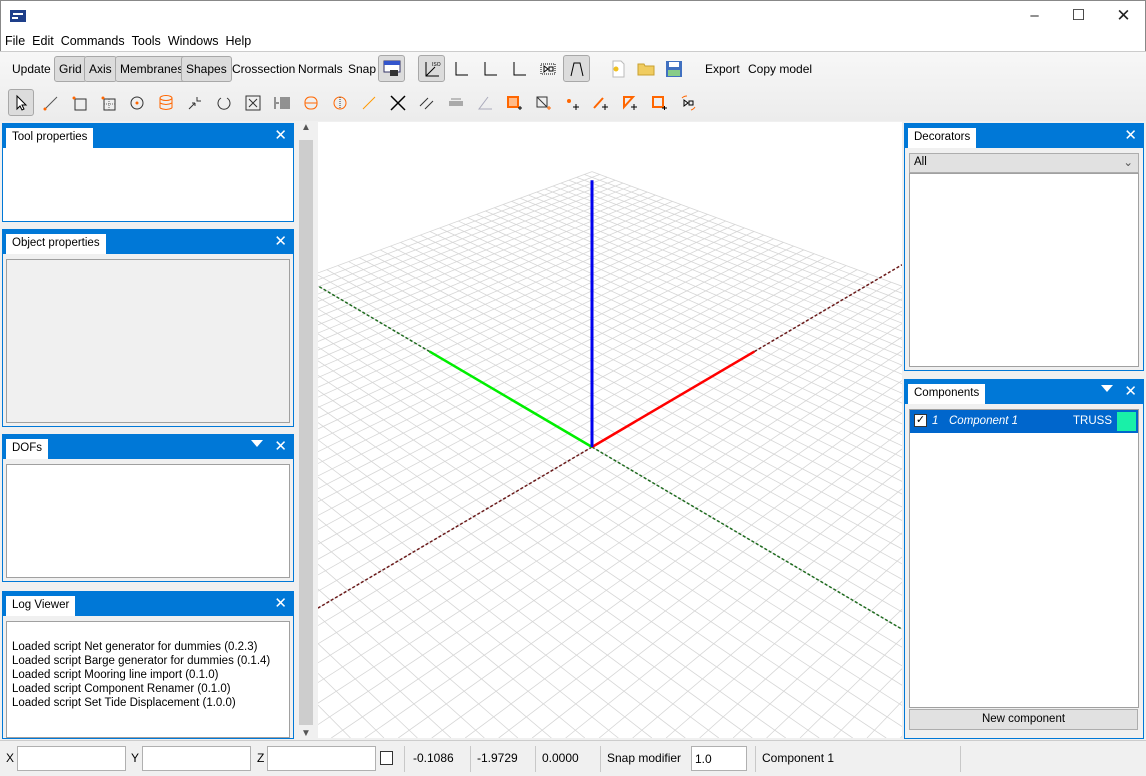 The image size is (1146, 776). I want to click on scroll-up-icon: ▲, so click(306, 127).